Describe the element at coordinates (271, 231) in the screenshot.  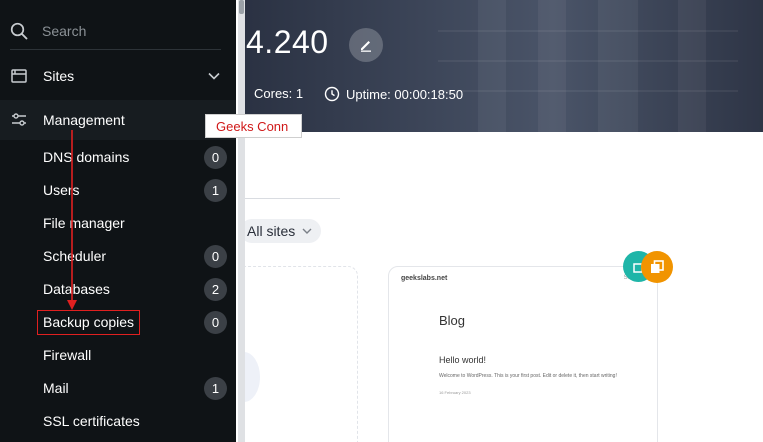
I see `filter-label: All sites` at that location.